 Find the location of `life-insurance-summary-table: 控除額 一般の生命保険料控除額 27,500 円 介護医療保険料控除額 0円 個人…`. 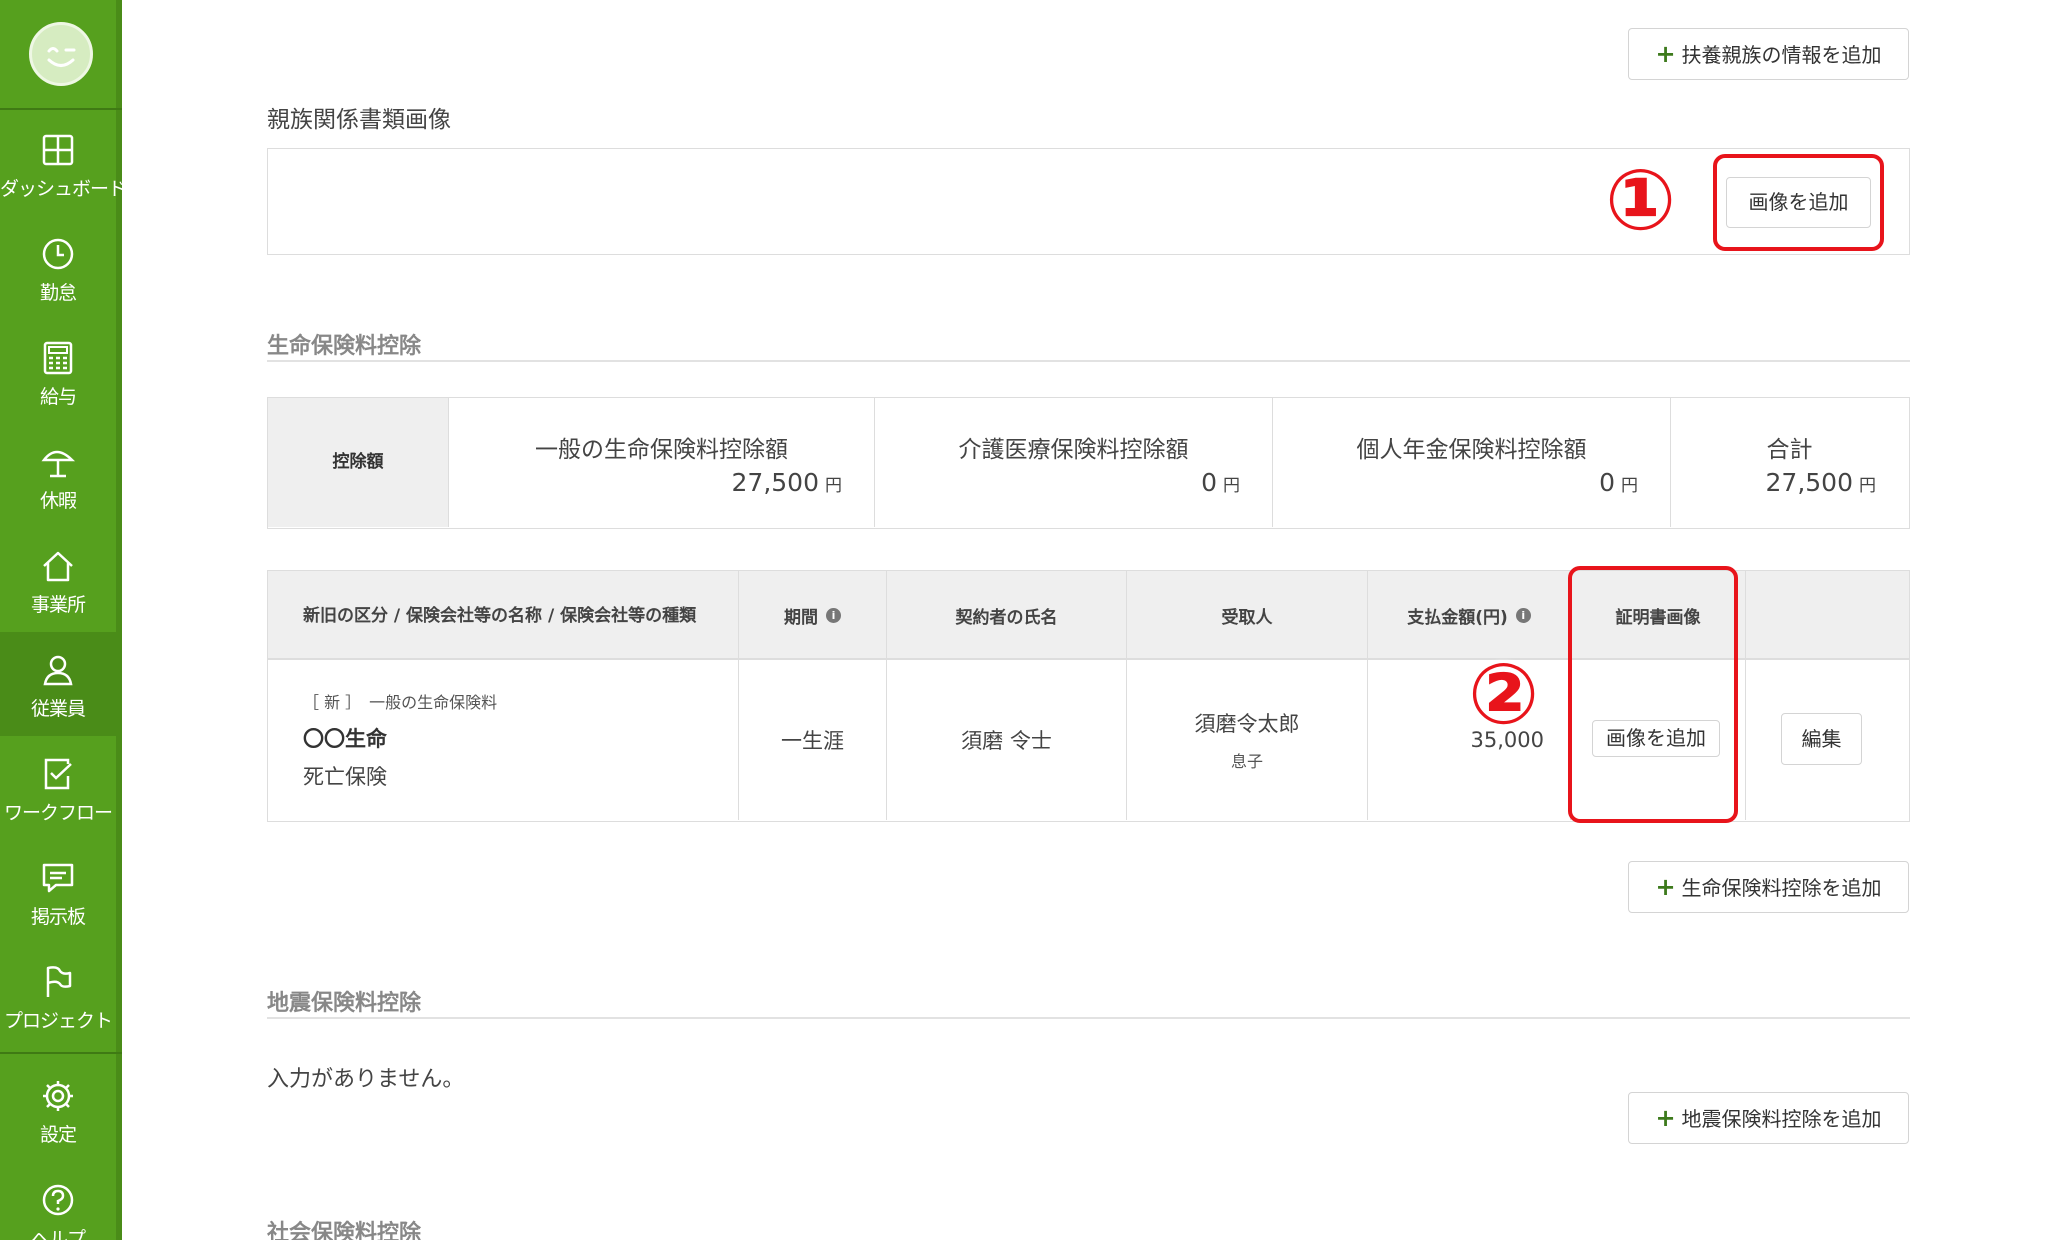

life-insurance-summary-table: 控除額 一般の生命保険料控除額 27,500 円 介護医療保険料控除額 0円 個人… is located at coordinates (1088, 463).